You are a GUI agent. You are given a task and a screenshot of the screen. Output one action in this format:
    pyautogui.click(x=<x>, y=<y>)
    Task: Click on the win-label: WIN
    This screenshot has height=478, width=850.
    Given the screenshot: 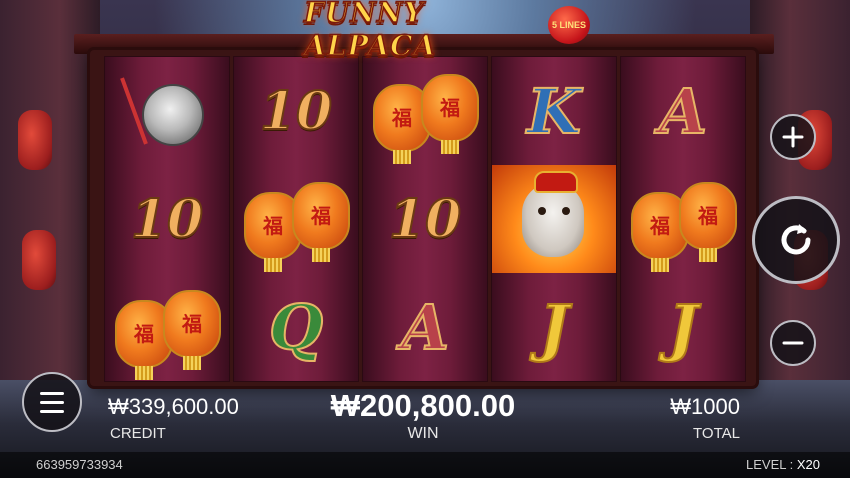 What is the action you would take?
    pyautogui.click(x=423, y=433)
    